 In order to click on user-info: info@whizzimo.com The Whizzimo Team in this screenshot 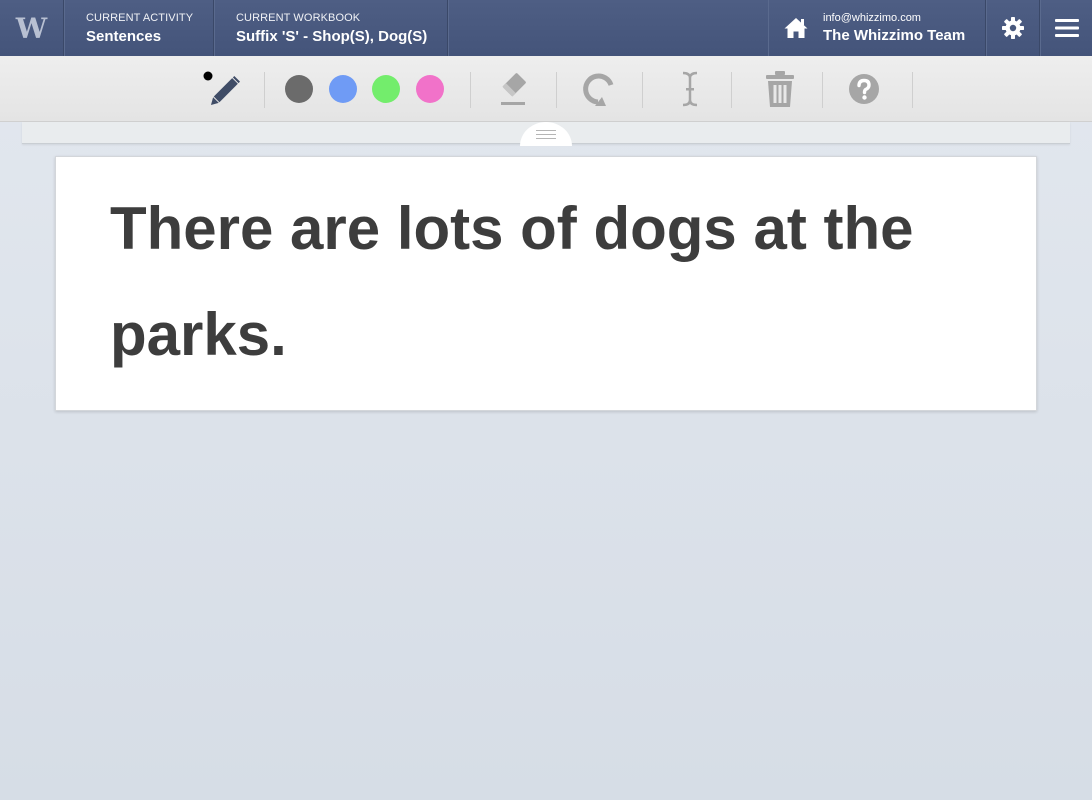, I will do `click(894, 28)`.